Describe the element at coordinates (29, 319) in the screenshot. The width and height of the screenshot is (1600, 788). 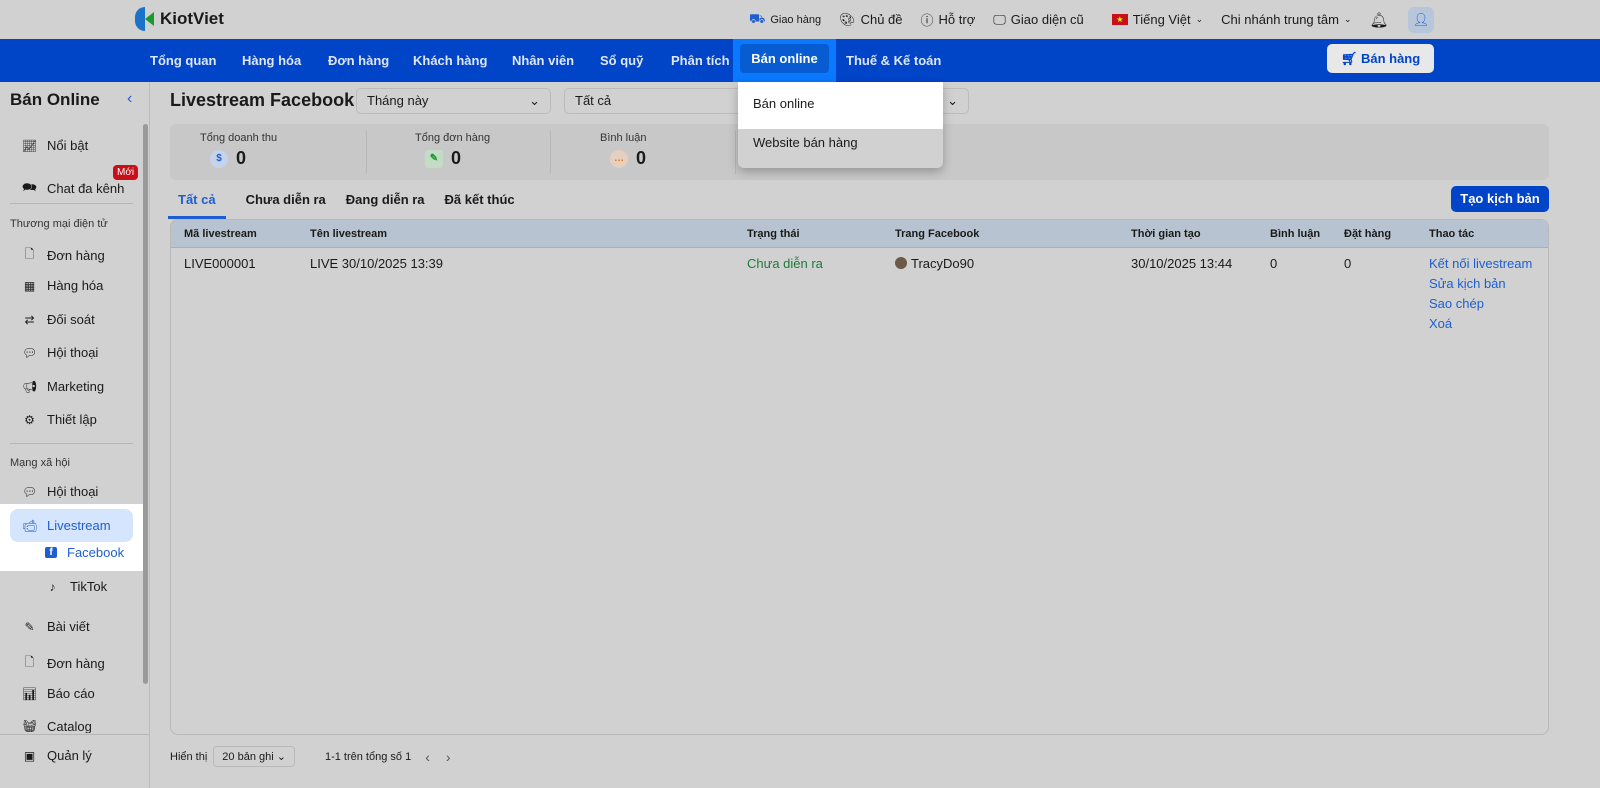
I see `reconcile-icon: ⇄` at that location.